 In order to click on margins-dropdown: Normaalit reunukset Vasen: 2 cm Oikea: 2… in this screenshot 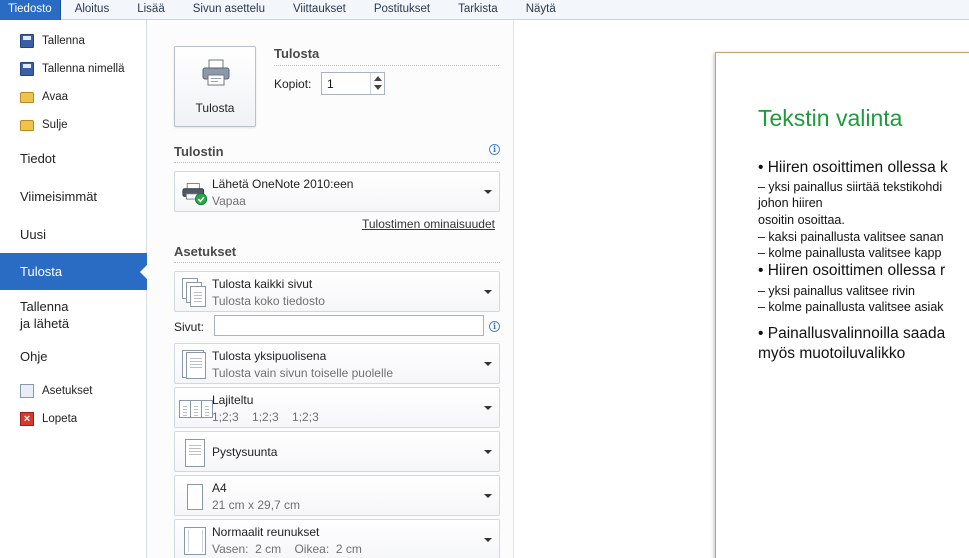, I will do `click(337, 538)`.